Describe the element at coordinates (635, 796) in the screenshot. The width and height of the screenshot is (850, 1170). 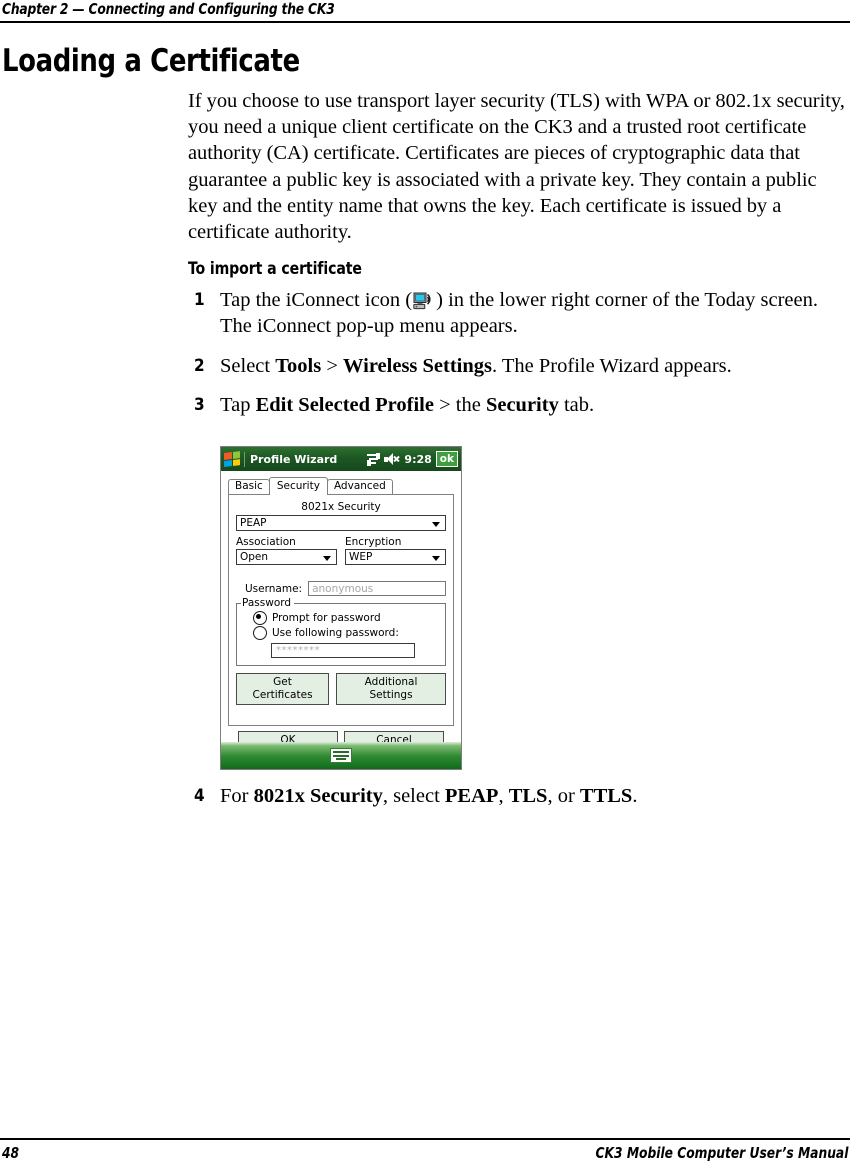
I see `step-4-text-e: .` at that location.